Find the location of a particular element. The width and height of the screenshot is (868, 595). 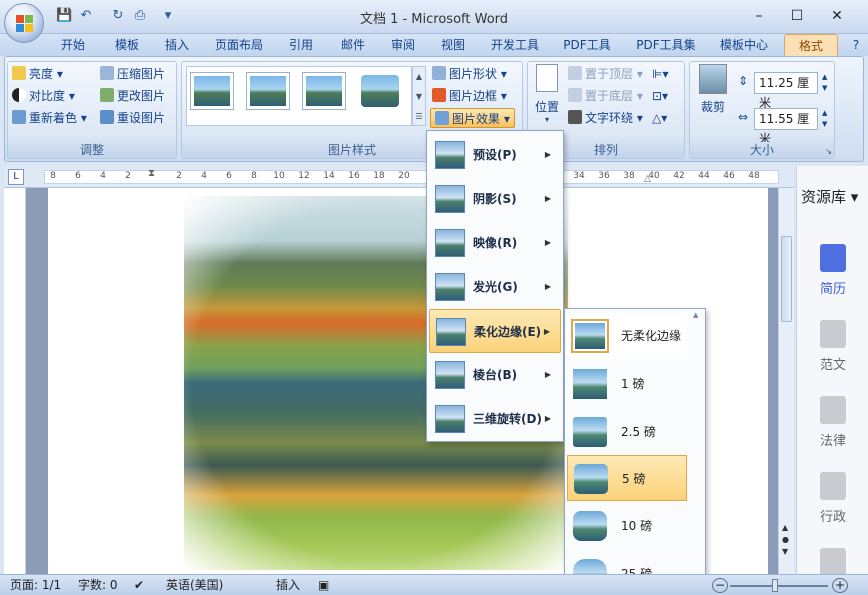

tab-mailings: 邮件 is located at coordinates (353, 45).